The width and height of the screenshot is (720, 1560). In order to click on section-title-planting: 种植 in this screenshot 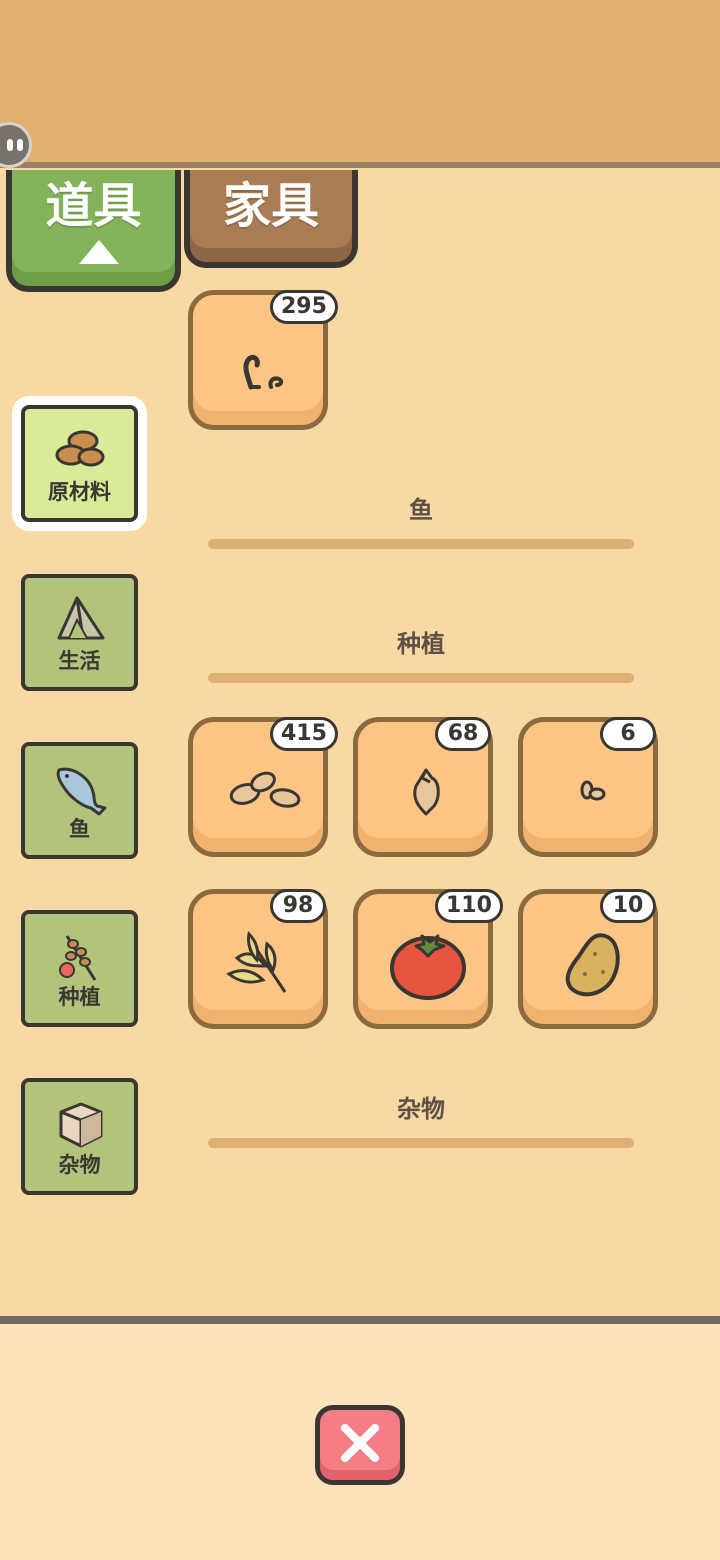, I will do `click(421, 644)`.